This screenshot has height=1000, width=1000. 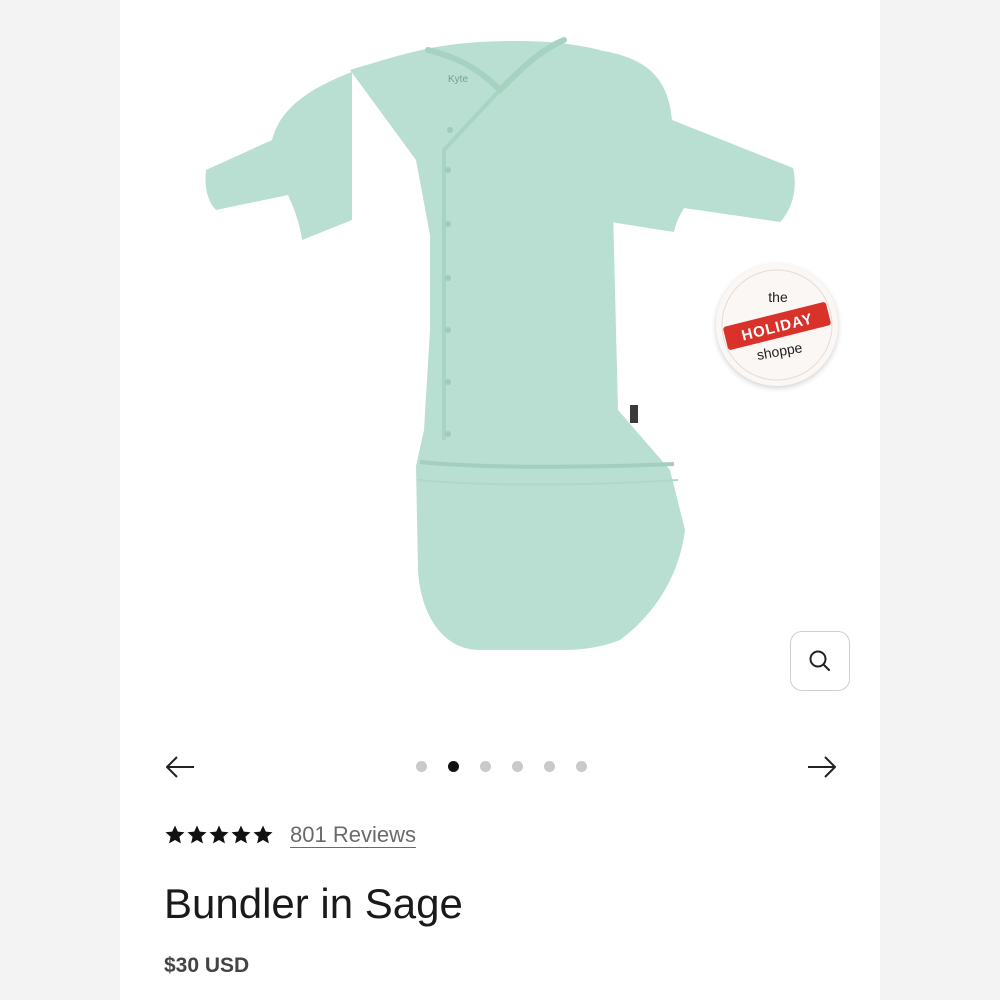 I want to click on arrow-right-icon, so click(x=822, y=767).